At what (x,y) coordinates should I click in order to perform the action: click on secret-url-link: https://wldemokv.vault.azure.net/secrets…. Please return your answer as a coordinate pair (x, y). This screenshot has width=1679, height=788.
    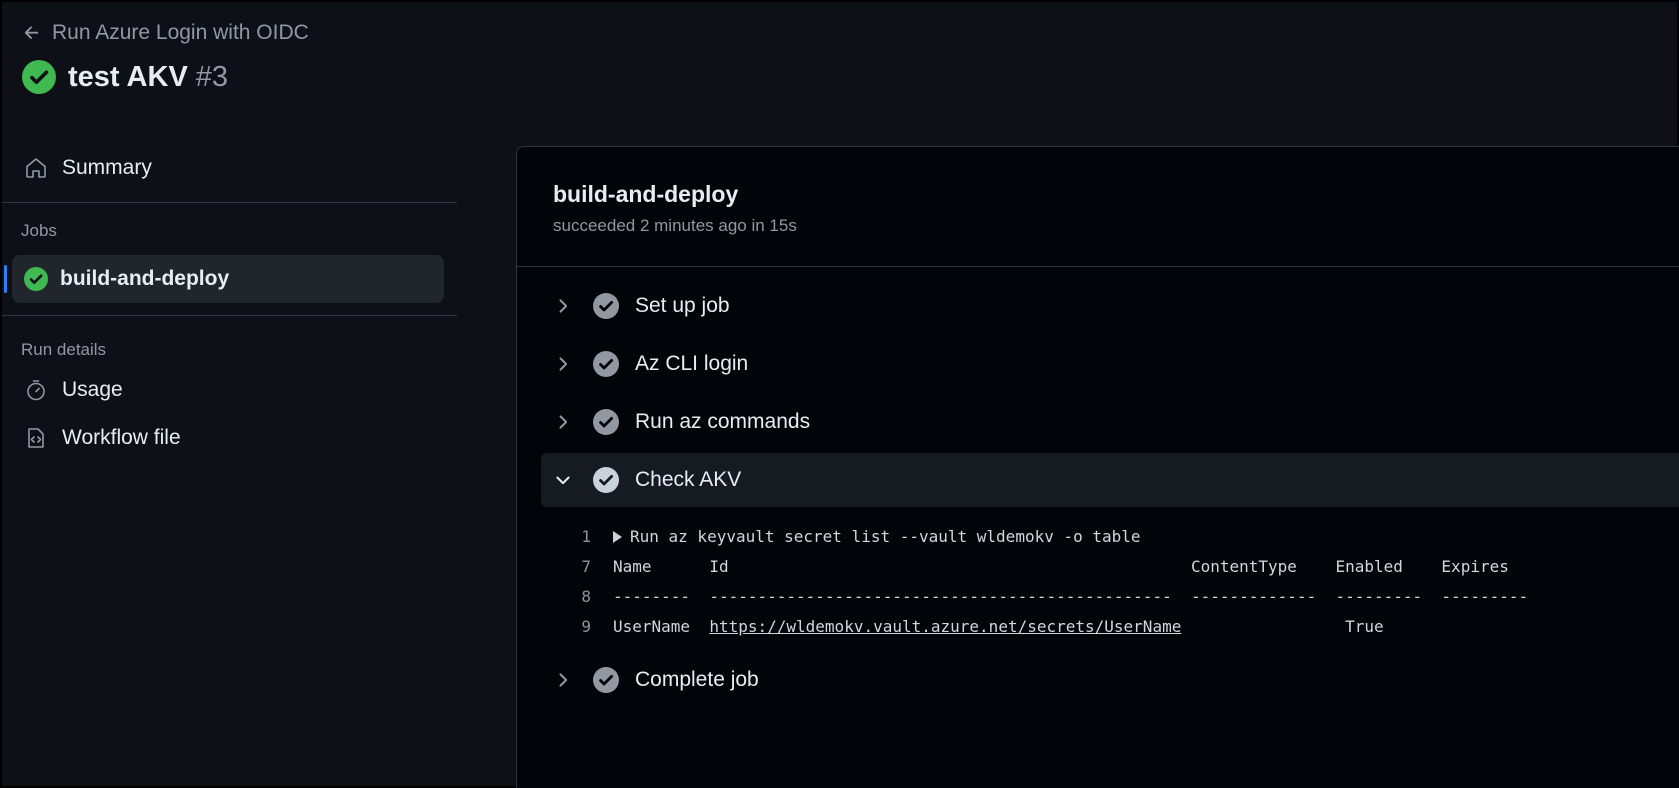
    Looking at the image, I should click on (945, 626).